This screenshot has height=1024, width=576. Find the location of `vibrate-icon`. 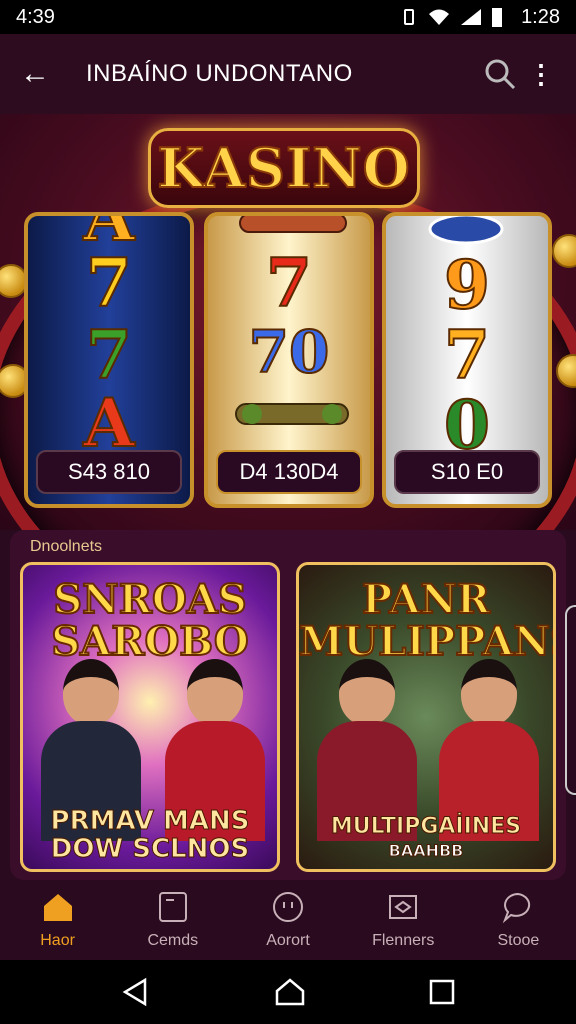

vibrate-icon is located at coordinates (409, 17).